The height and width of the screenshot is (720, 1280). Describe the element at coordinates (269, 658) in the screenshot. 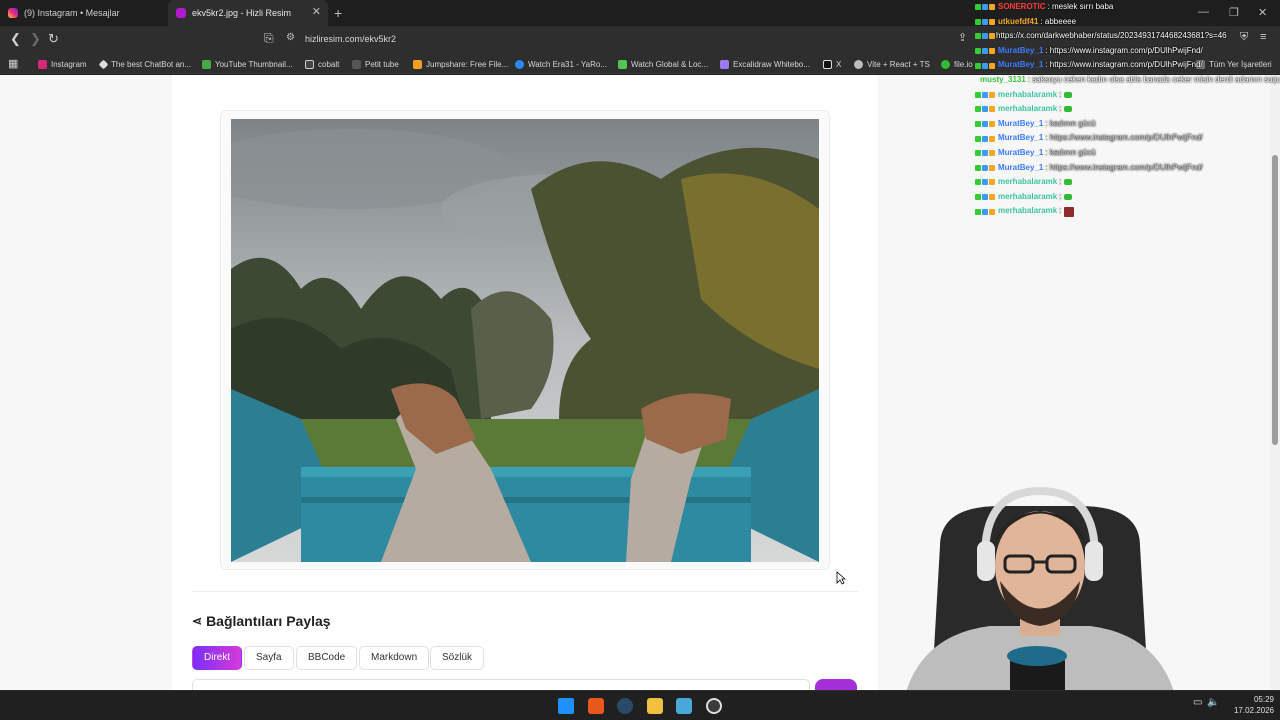

I see `tab-sayfa: Sayfa` at that location.